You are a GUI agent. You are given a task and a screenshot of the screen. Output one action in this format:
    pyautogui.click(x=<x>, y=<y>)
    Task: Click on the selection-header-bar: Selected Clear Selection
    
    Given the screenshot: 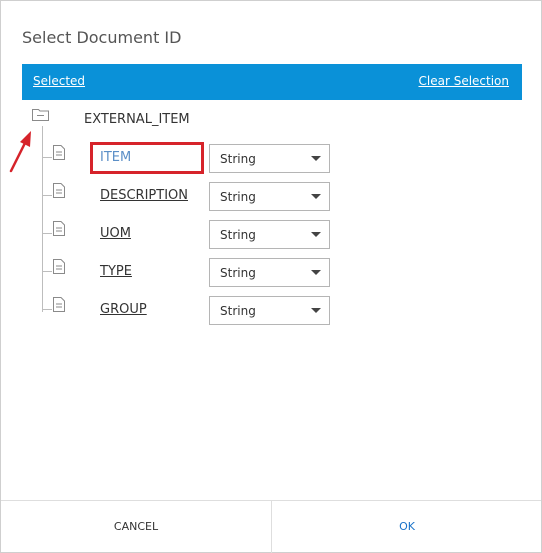 What is the action you would take?
    pyautogui.click(x=272, y=82)
    